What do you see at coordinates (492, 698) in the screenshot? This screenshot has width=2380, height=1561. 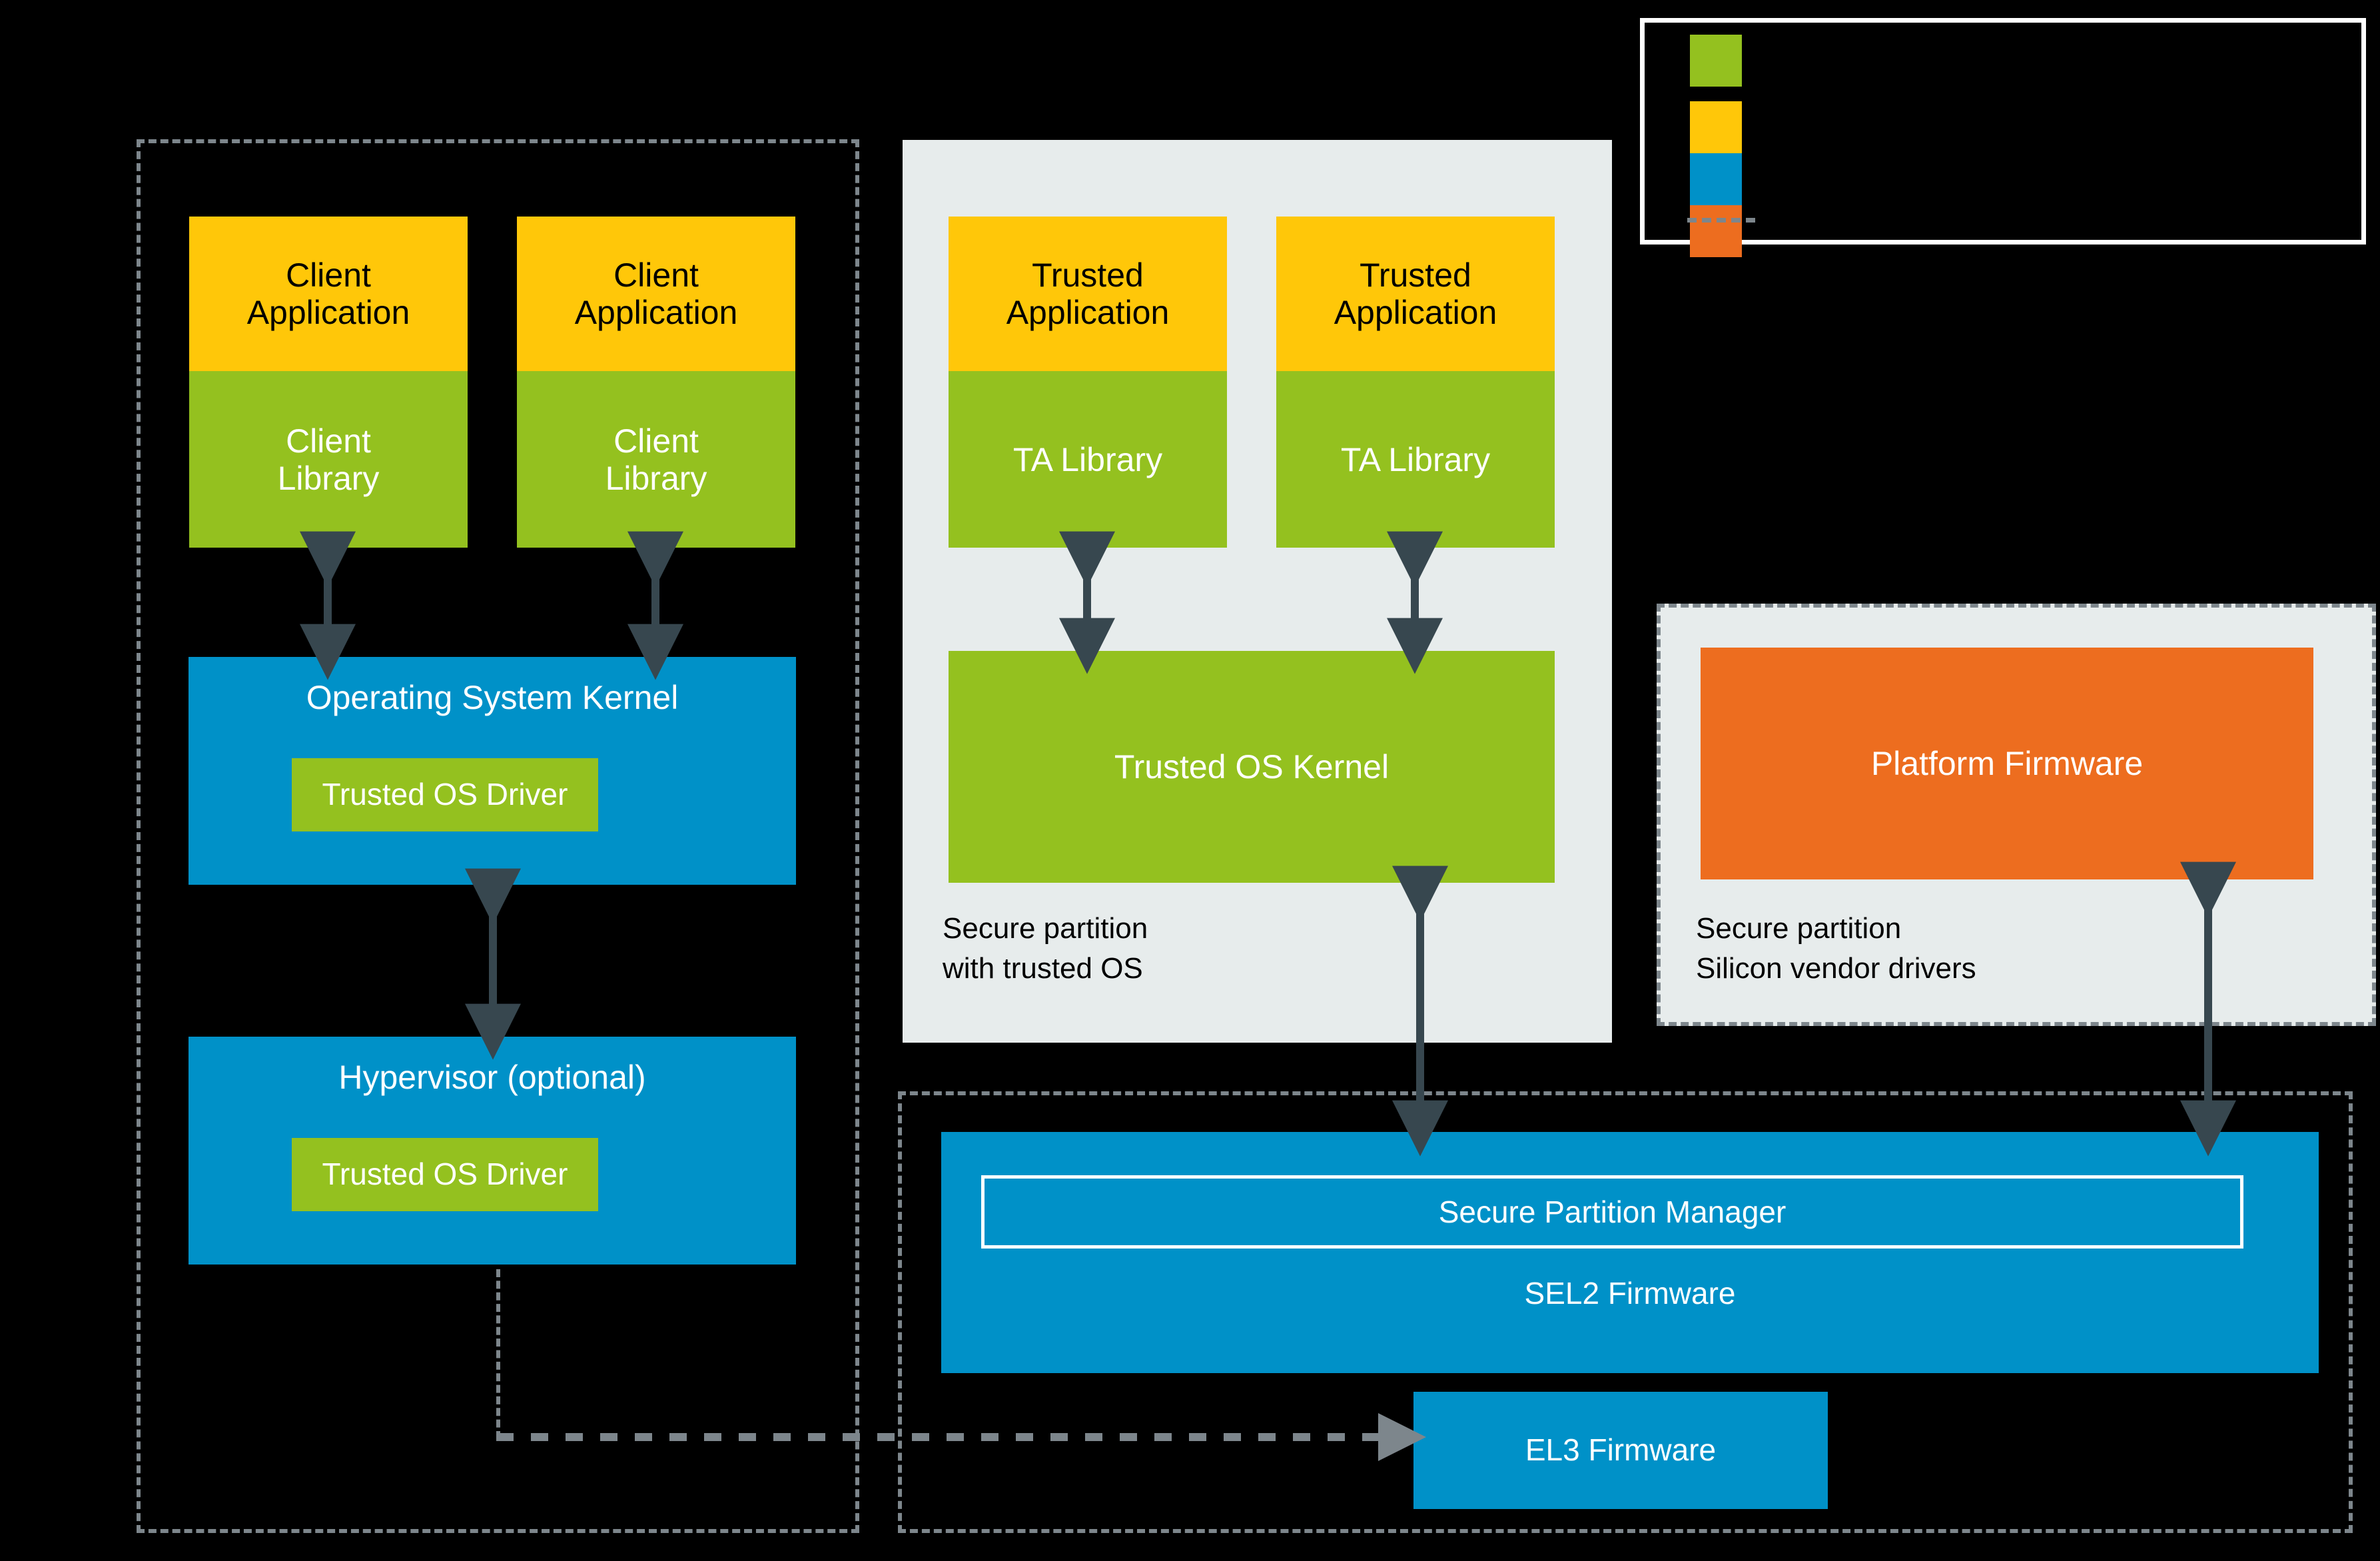 I see `operating-system-kernel-label: Operating System Kernel` at bounding box center [492, 698].